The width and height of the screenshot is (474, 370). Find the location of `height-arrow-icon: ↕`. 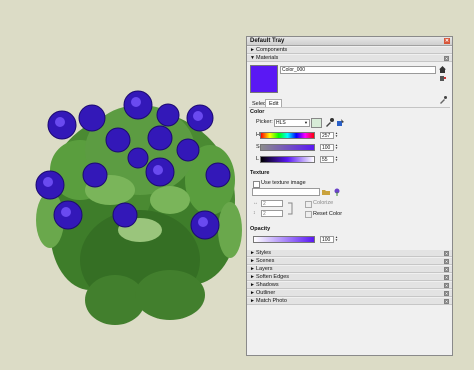

height-arrow-icon: ↕ is located at coordinates (254, 213).